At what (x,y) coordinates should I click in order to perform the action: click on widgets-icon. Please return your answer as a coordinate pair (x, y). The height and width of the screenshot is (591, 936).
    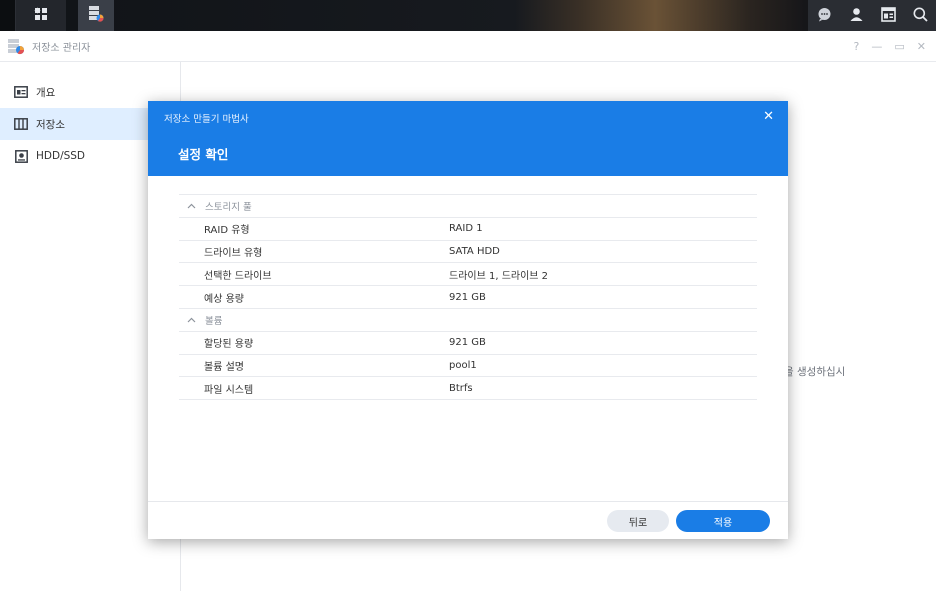
    Looking at the image, I should click on (888, 15).